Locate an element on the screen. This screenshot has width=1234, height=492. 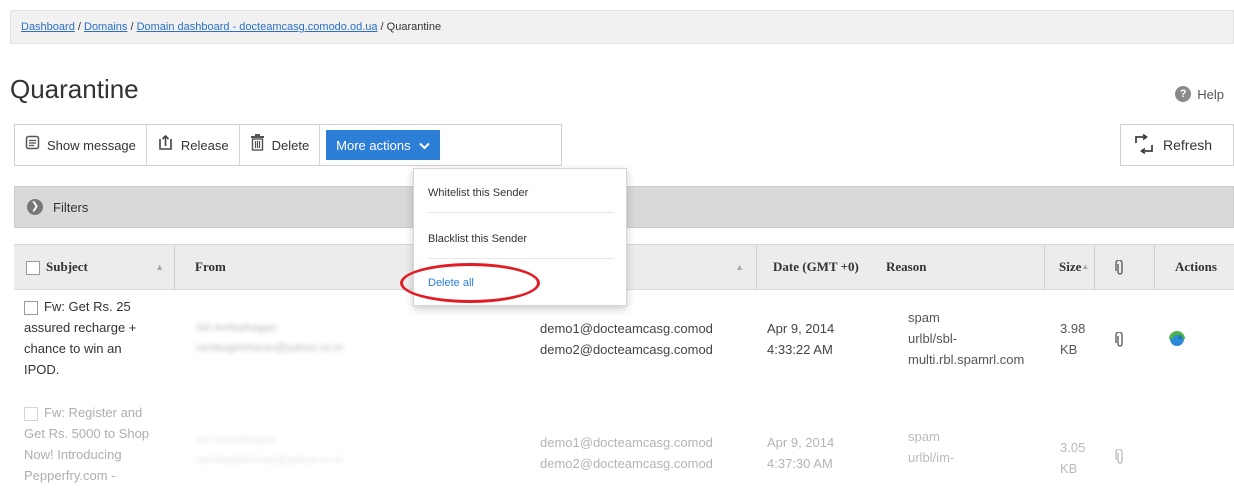
page-title: Quarantine is located at coordinates (74, 89).